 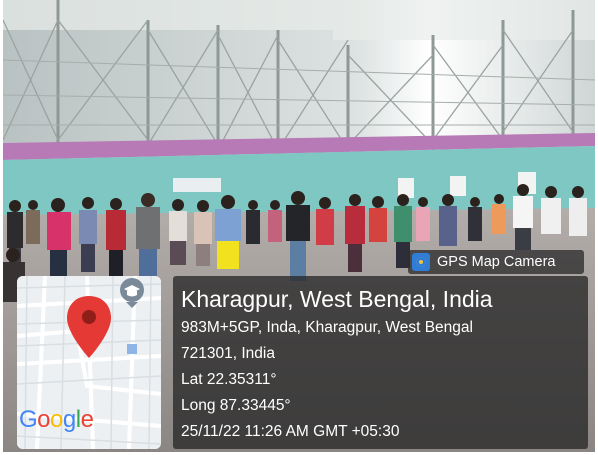 What do you see at coordinates (236, 405) in the screenshot?
I see `longitude: Long 87.33445°` at bounding box center [236, 405].